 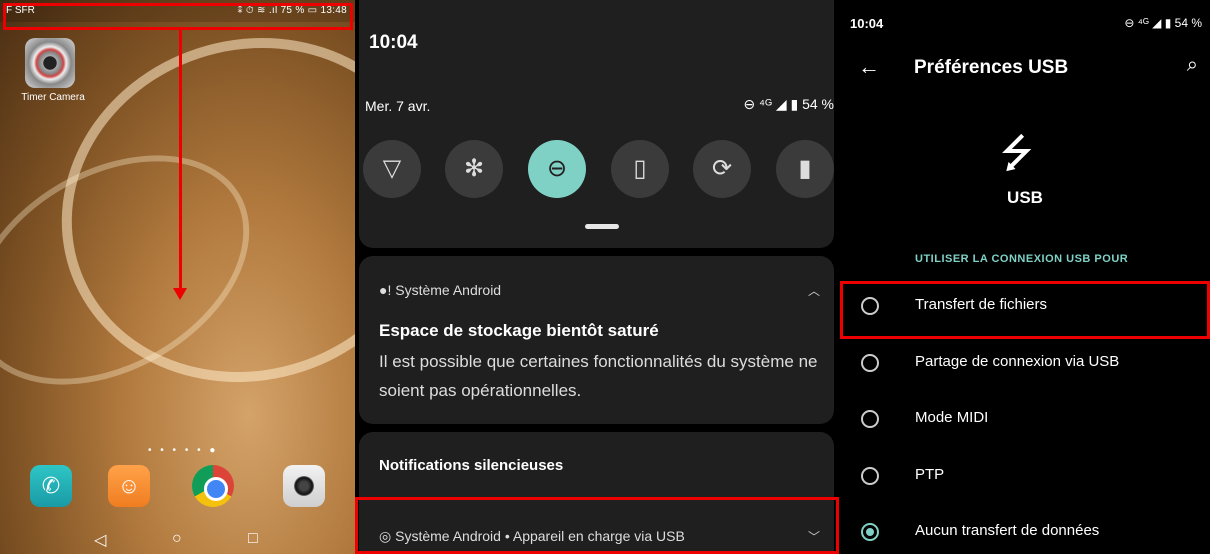 What do you see at coordinates (1017, 361) in the screenshot?
I see `option-label: Partage de connexion via USB` at bounding box center [1017, 361].